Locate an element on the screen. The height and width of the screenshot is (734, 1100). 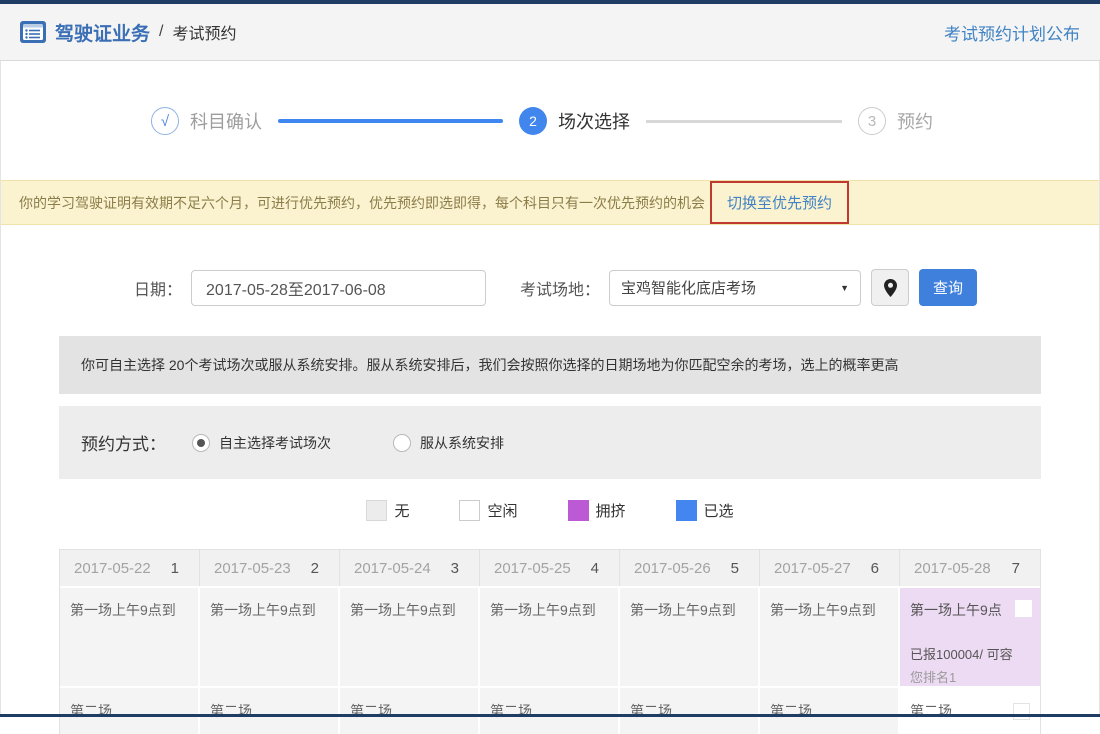
booking-mode-options: 自主选择考试场次 服从系统安排 is located at coordinates (379, 443).